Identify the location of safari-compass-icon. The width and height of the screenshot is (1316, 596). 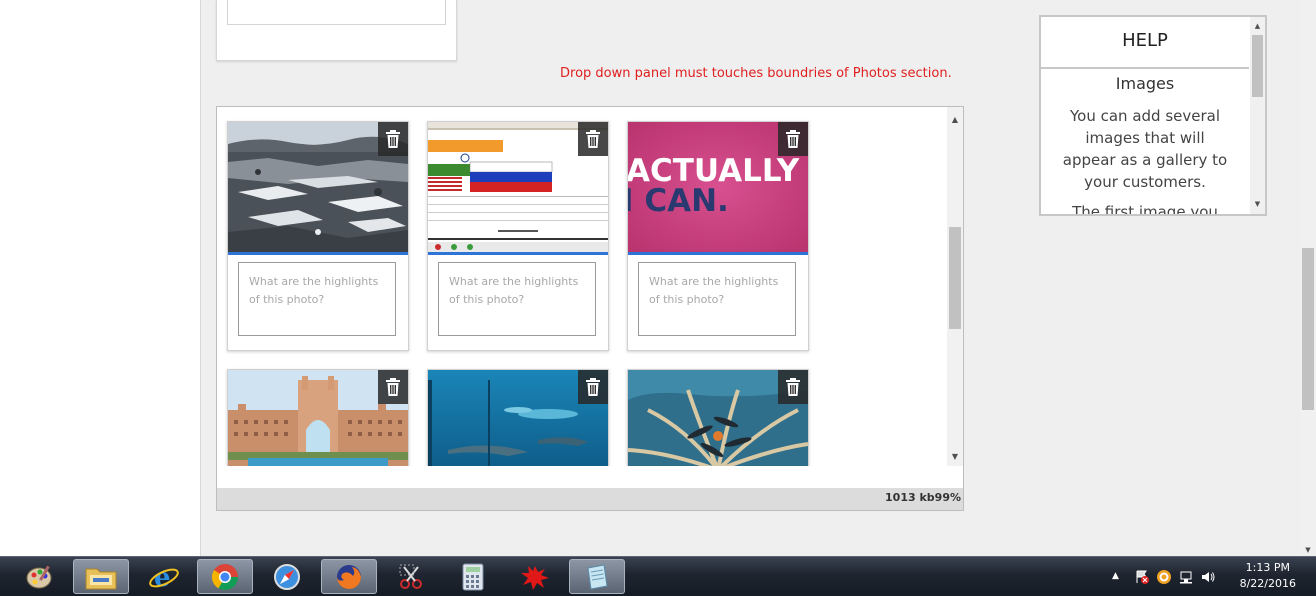
(287, 576).